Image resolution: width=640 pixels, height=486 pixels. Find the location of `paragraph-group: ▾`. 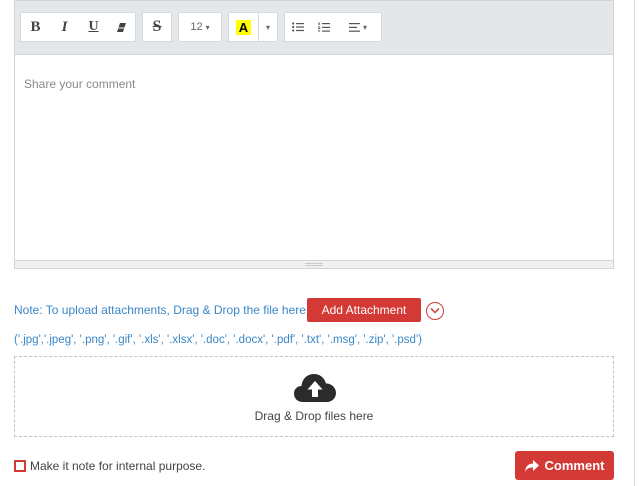

paragraph-group: ▾ is located at coordinates (333, 27).